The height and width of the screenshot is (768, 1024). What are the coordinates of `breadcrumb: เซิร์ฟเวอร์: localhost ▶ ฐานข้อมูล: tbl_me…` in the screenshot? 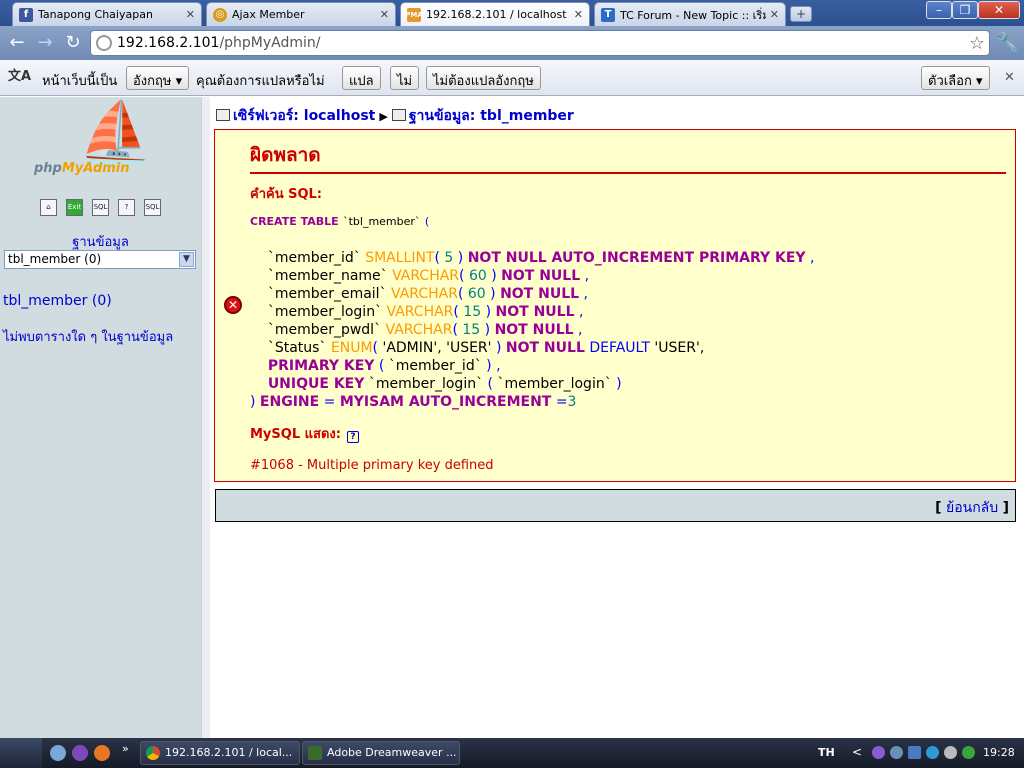 It's located at (395, 116).